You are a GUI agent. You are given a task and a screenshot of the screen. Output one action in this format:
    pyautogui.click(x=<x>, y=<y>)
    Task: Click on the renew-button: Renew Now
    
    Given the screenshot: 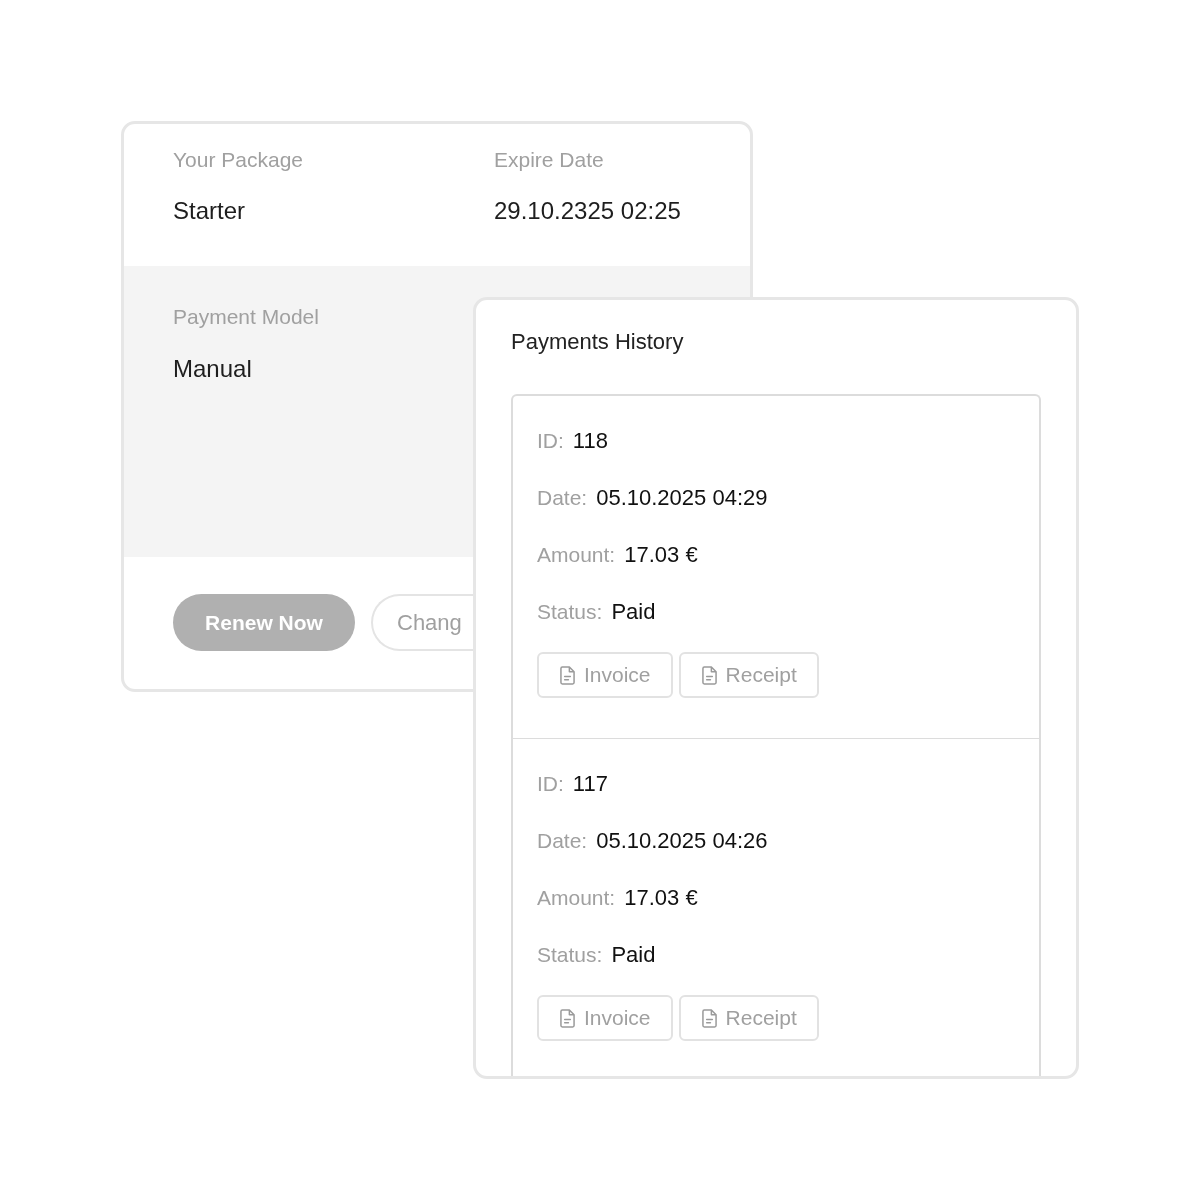 What is the action you would take?
    pyautogui.click(x=264, y=622)
    